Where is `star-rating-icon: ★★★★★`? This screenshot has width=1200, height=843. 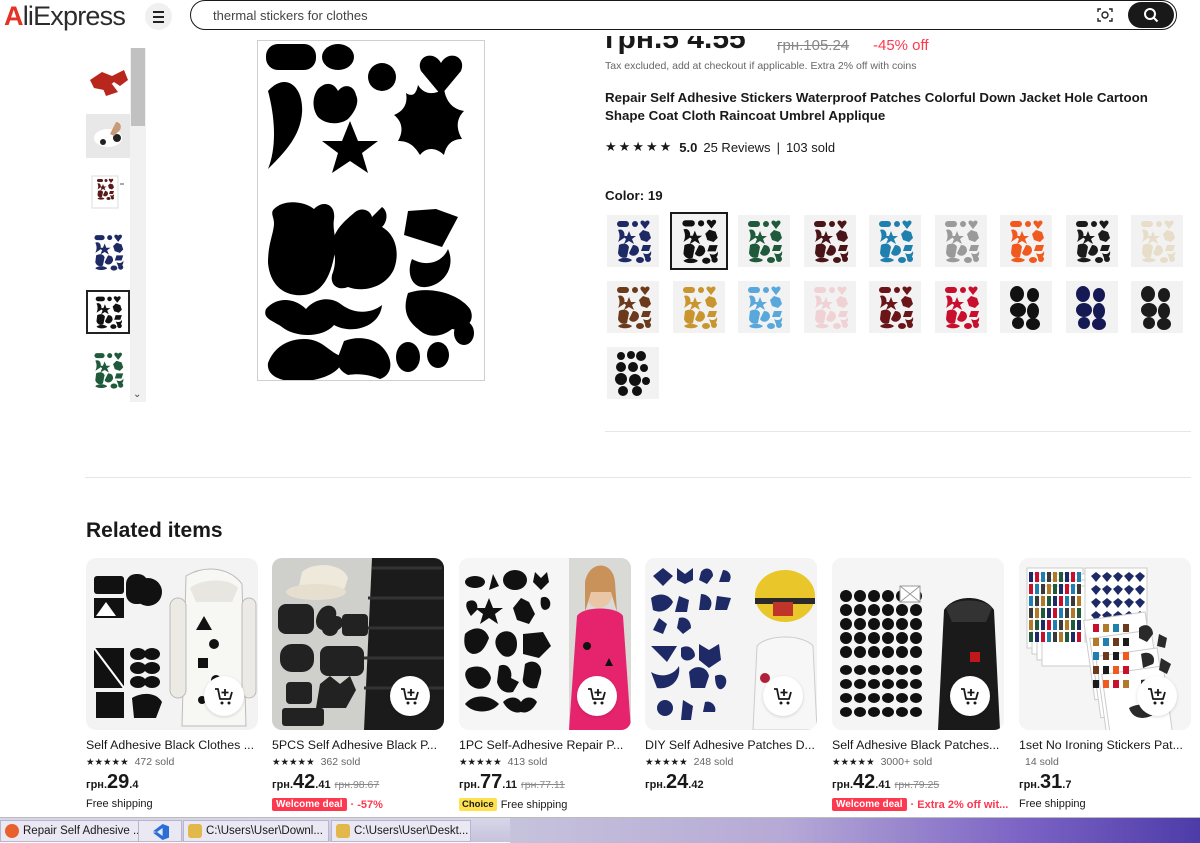 star-rating-icon: ★★★★★ is located at coordinates (639, 146).